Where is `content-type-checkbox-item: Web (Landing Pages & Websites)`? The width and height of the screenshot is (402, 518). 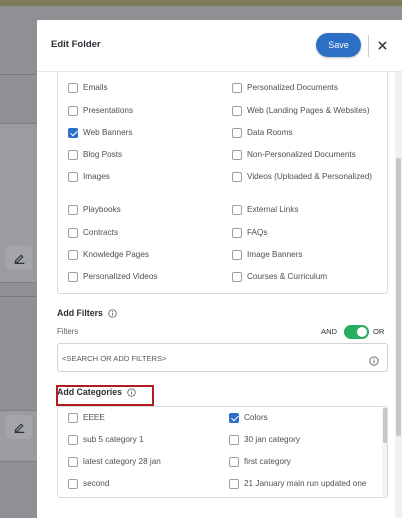 content-type-checkbox-item: Web (Landing Pages & Websites) is located at coordinates (307, 110).